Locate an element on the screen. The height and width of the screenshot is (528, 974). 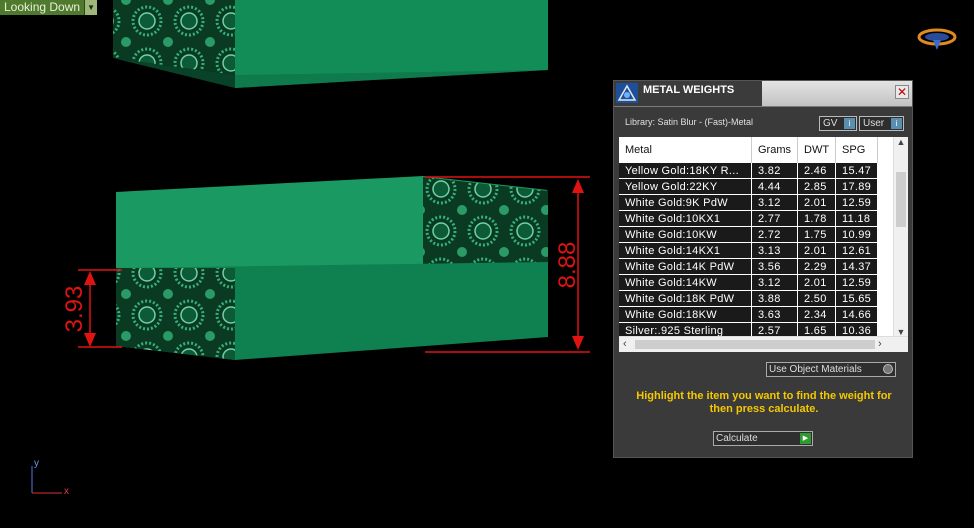
axis-y-label: y is located at coordinates (36, 463).